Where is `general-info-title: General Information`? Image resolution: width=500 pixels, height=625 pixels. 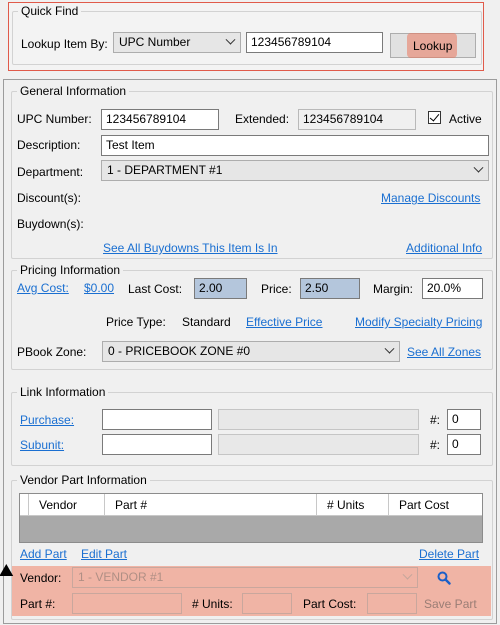
general-info-title: General Information is located at coordinates (73, 91).